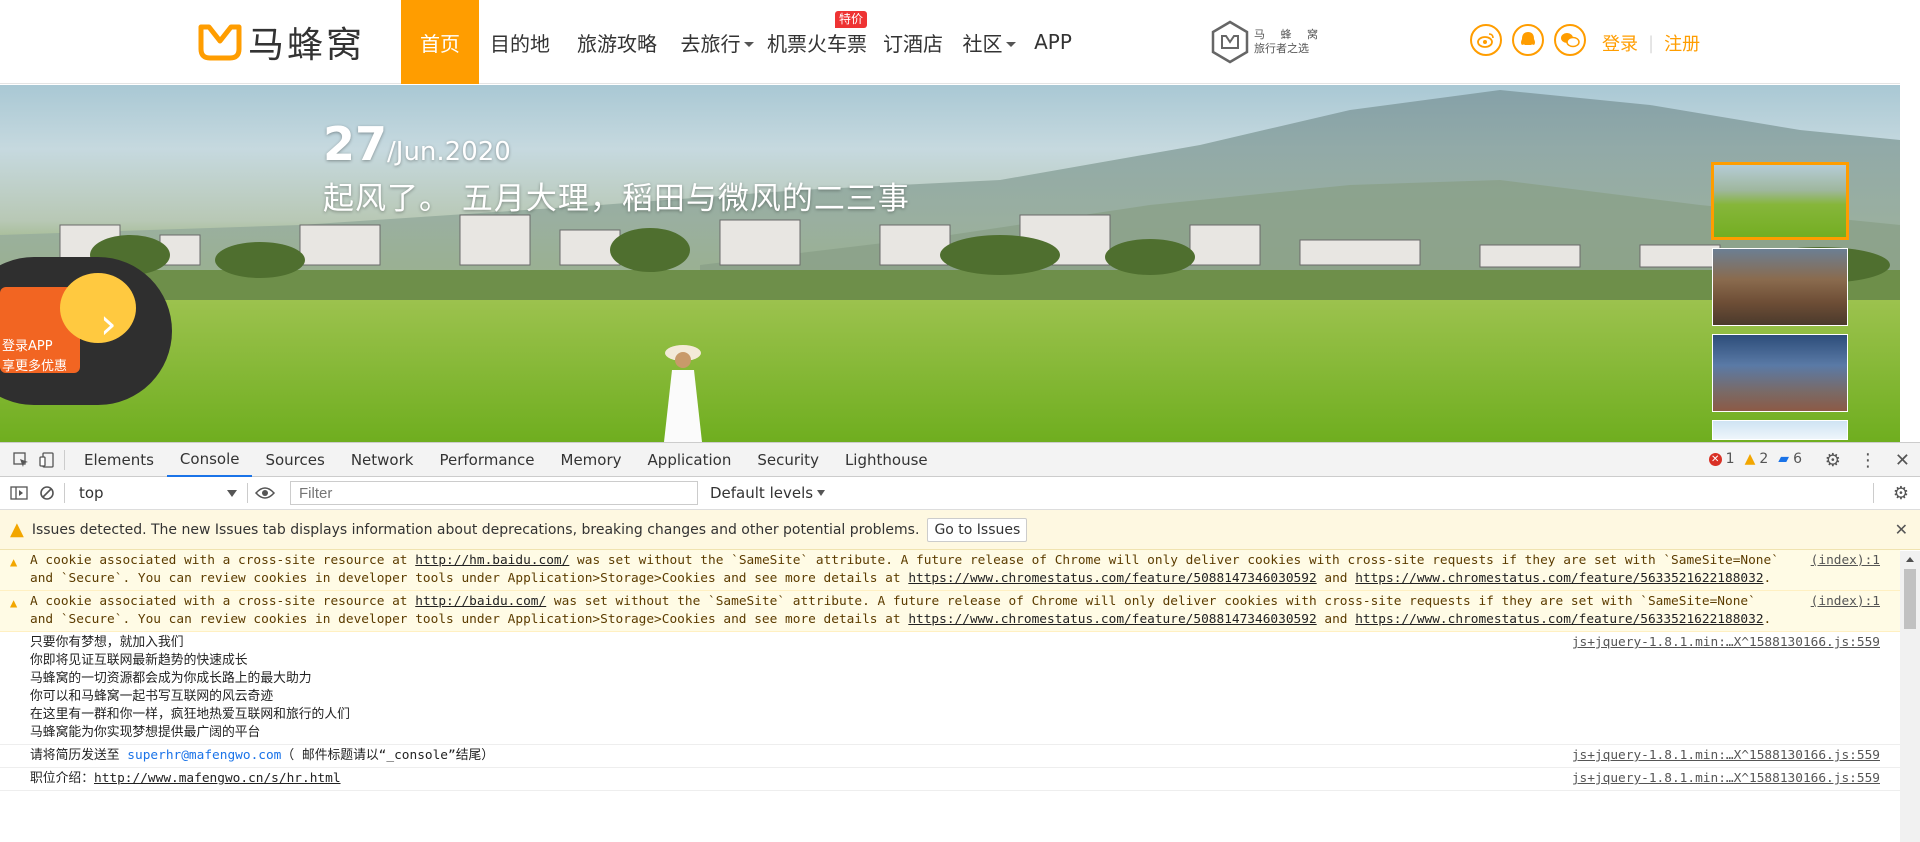 Image resolution: width=1920 pixels, height=842 pixels. I want to click on console-scrollbar, so click(1910, 696).